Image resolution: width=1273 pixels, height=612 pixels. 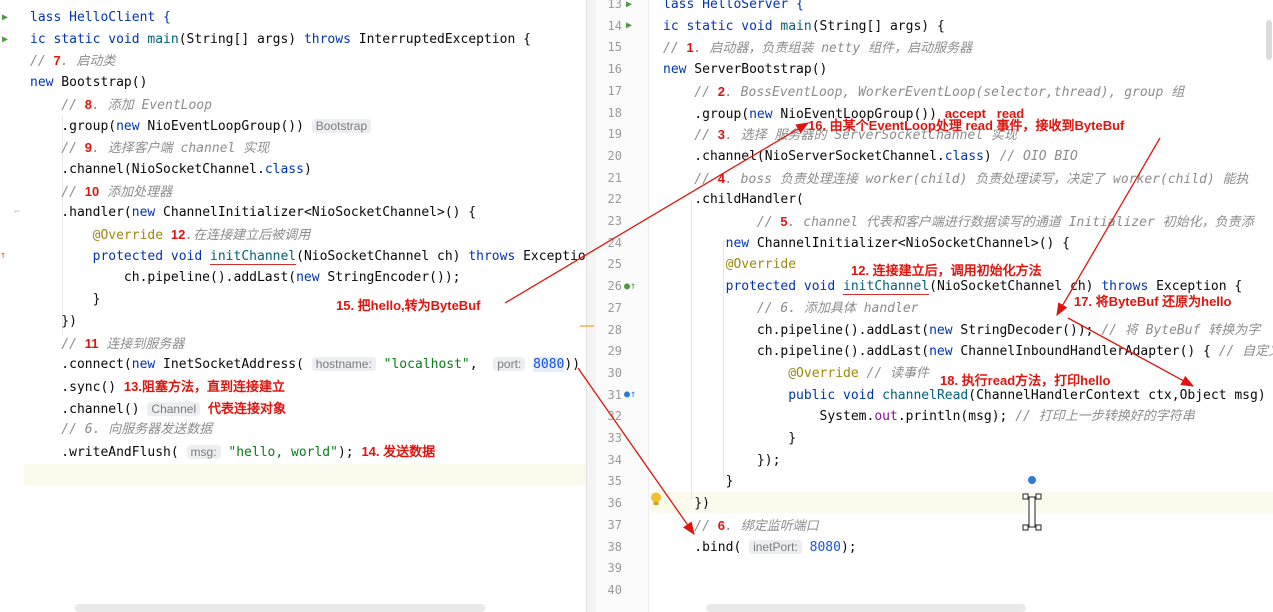 I want to click on code-token: // 6. 向服务器发送数据, so click(x=121, y=430).